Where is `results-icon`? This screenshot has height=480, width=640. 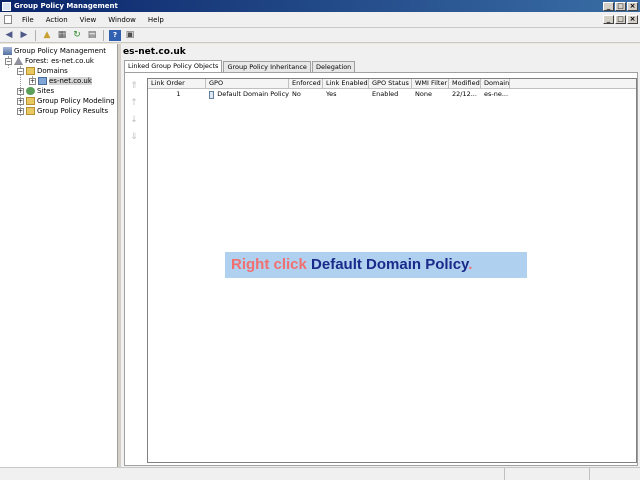 results-icon is located at coordinates (30, 111).